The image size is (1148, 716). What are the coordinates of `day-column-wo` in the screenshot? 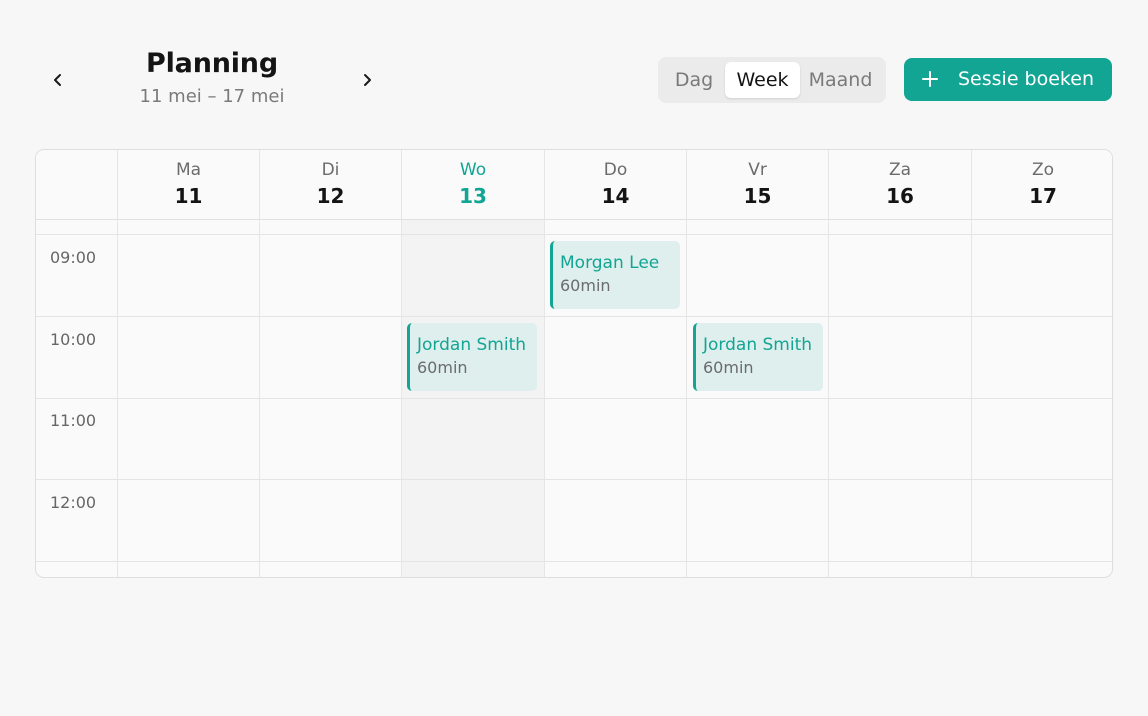 It's located at (472, 398).